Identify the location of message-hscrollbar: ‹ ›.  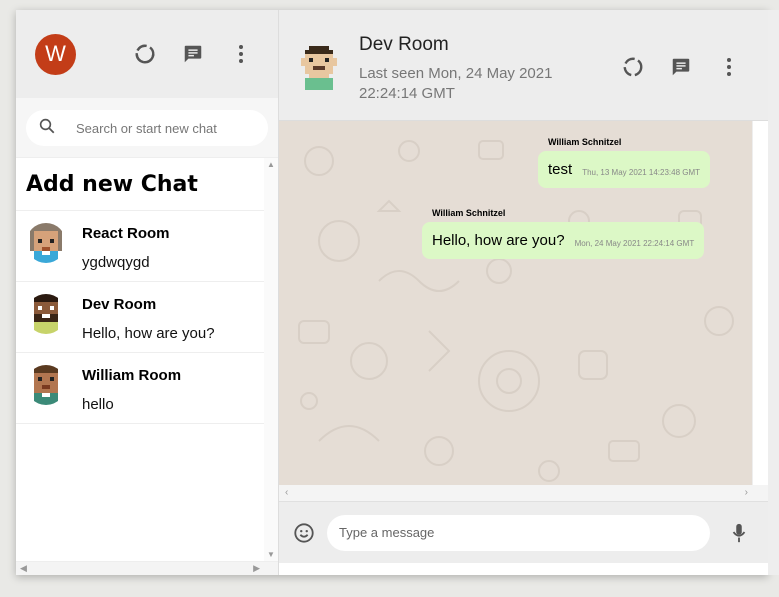
(523, 493).